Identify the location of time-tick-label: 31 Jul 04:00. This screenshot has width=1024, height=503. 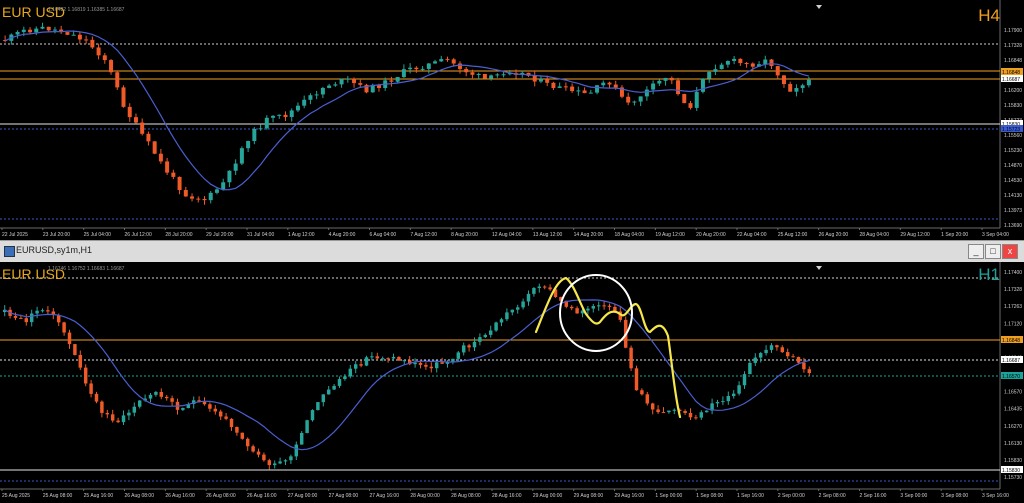
(260, 235).